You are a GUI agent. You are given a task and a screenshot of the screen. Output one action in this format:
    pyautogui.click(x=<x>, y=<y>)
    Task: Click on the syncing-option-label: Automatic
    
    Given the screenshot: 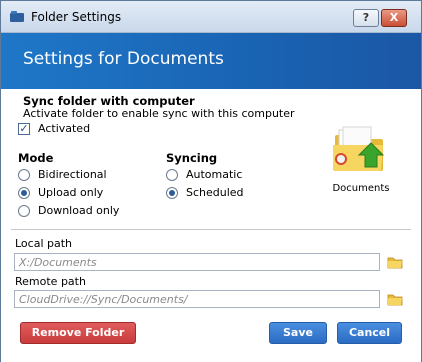 What is the action you would take?
    pyautogui.click(x=214, y=174)
    